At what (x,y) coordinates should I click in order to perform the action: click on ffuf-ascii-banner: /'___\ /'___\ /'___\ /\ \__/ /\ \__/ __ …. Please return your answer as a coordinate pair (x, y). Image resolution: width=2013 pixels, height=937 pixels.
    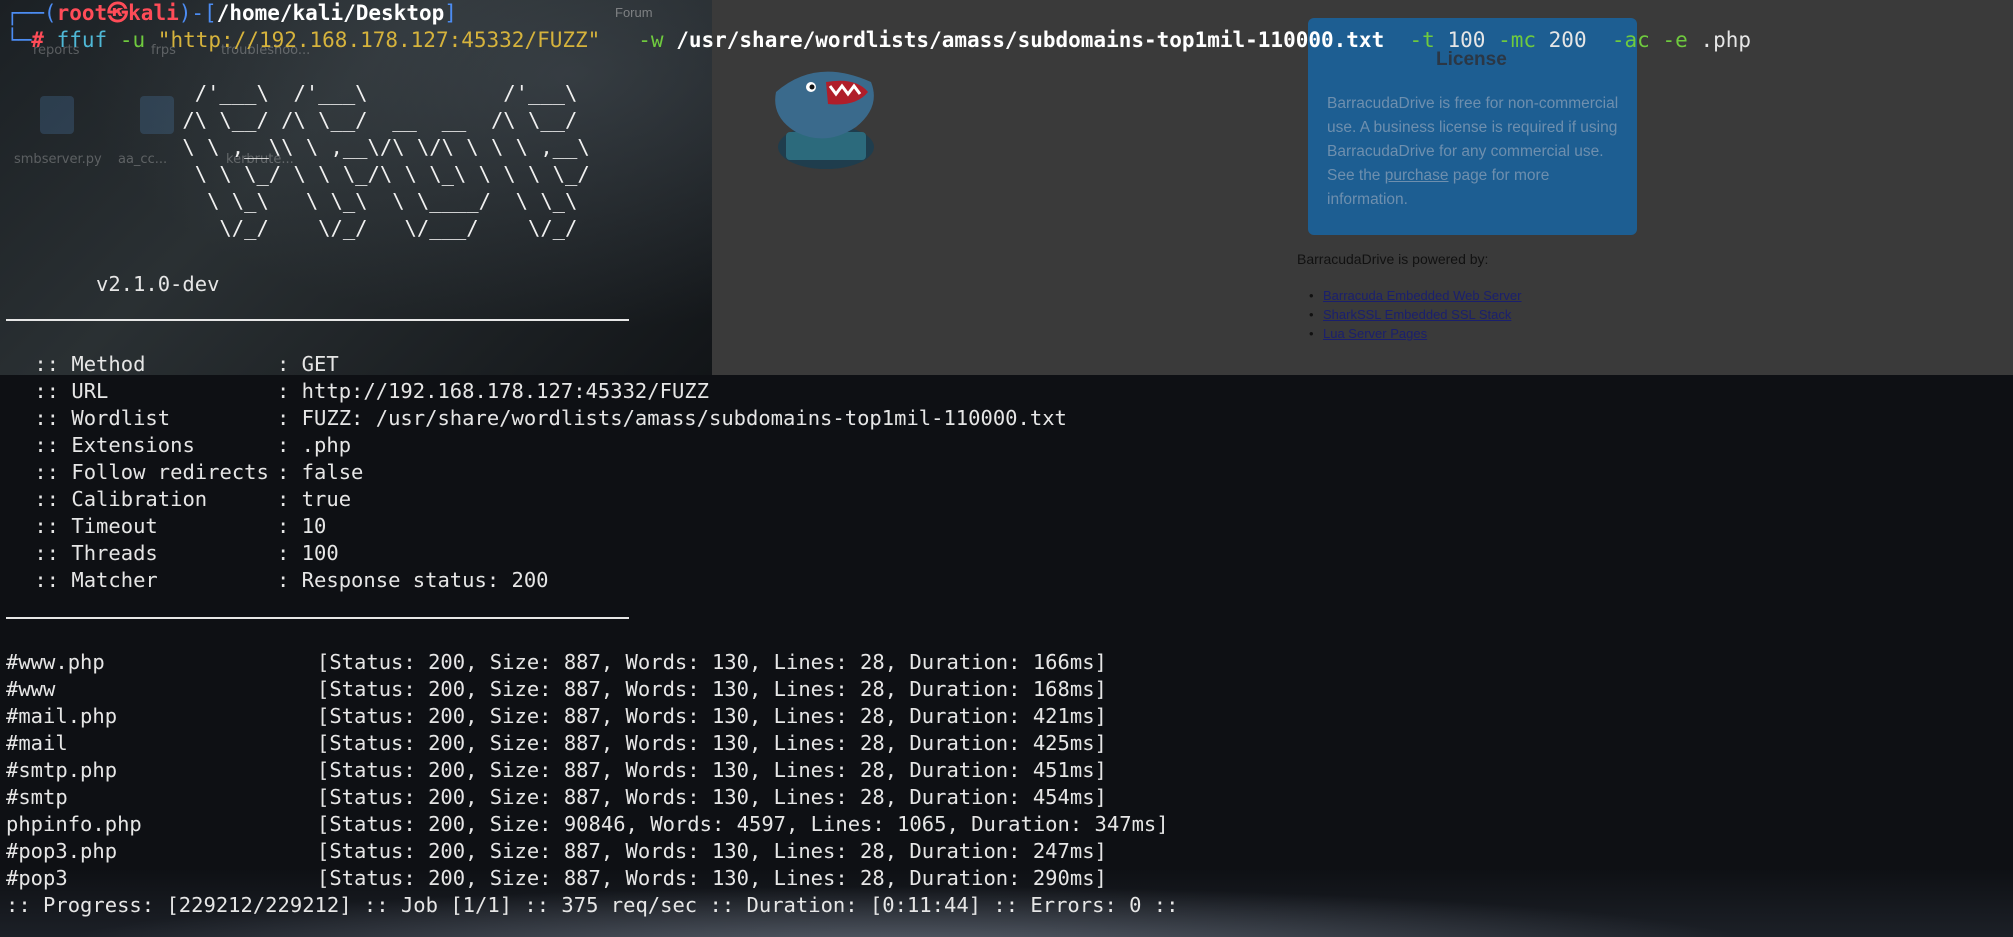
    Looking at the image, I should click on (386, 160).